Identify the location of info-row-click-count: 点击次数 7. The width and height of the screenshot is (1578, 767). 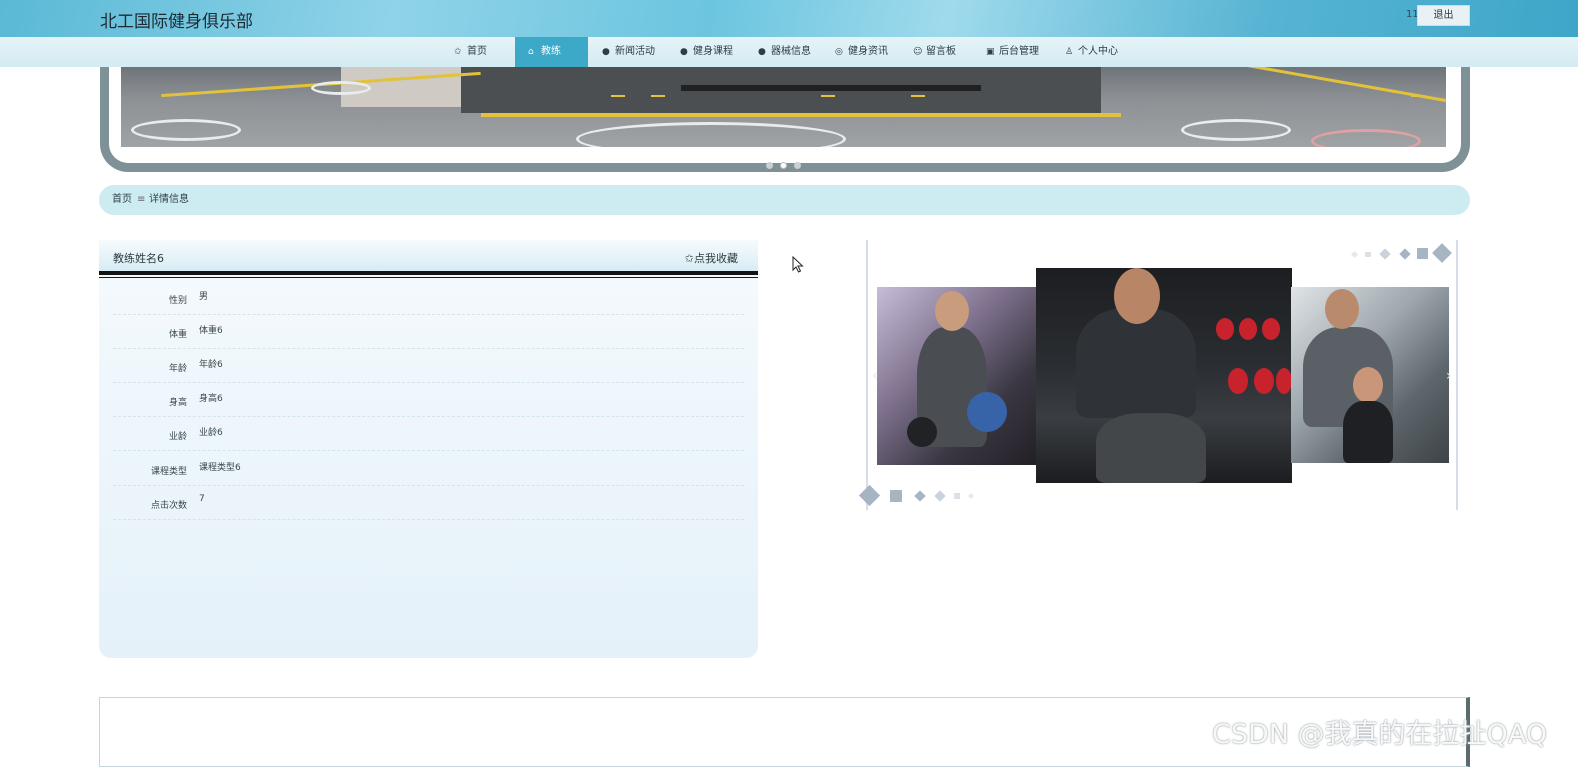
(428, 503).